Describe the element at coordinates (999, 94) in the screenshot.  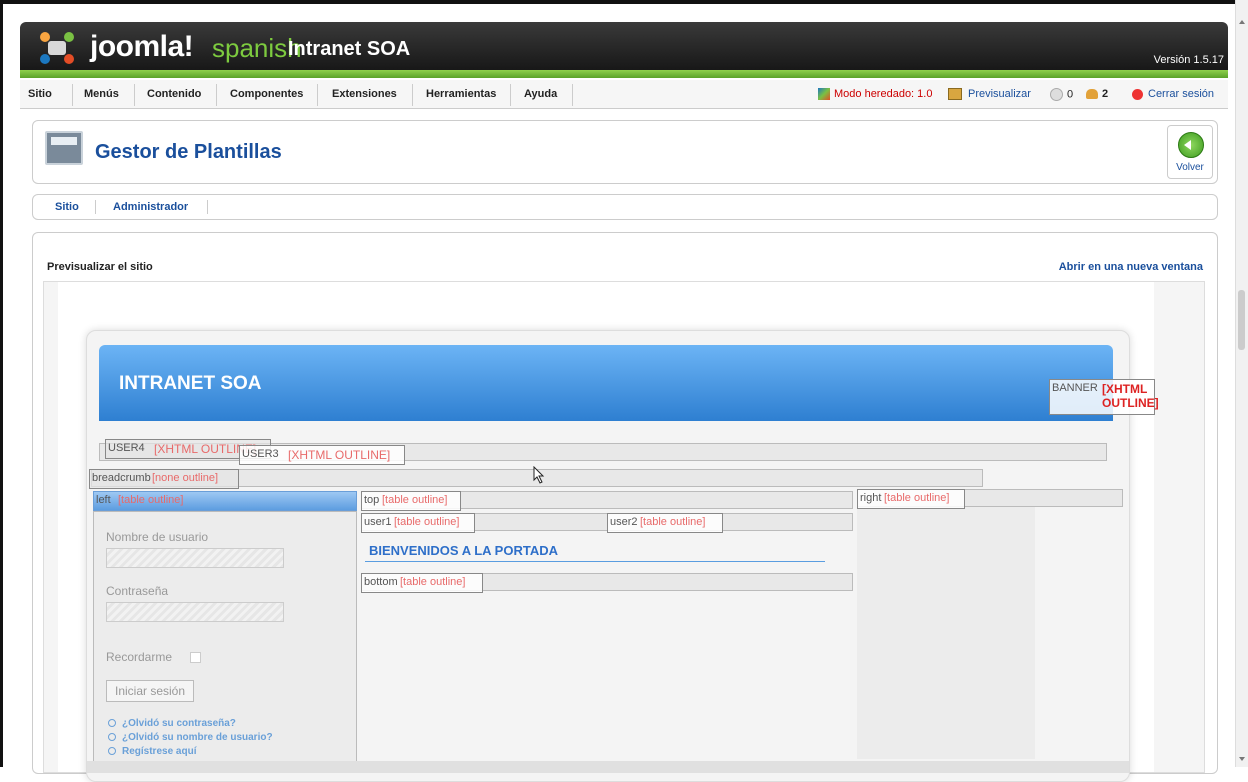
I see `preview-link-text: Previsualizar` at that location.